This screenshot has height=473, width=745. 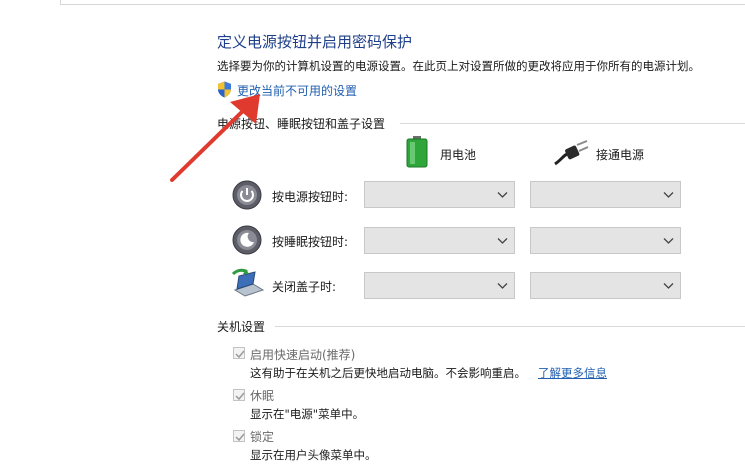 I want to click on battery-icon, so click(x=417, y=152).